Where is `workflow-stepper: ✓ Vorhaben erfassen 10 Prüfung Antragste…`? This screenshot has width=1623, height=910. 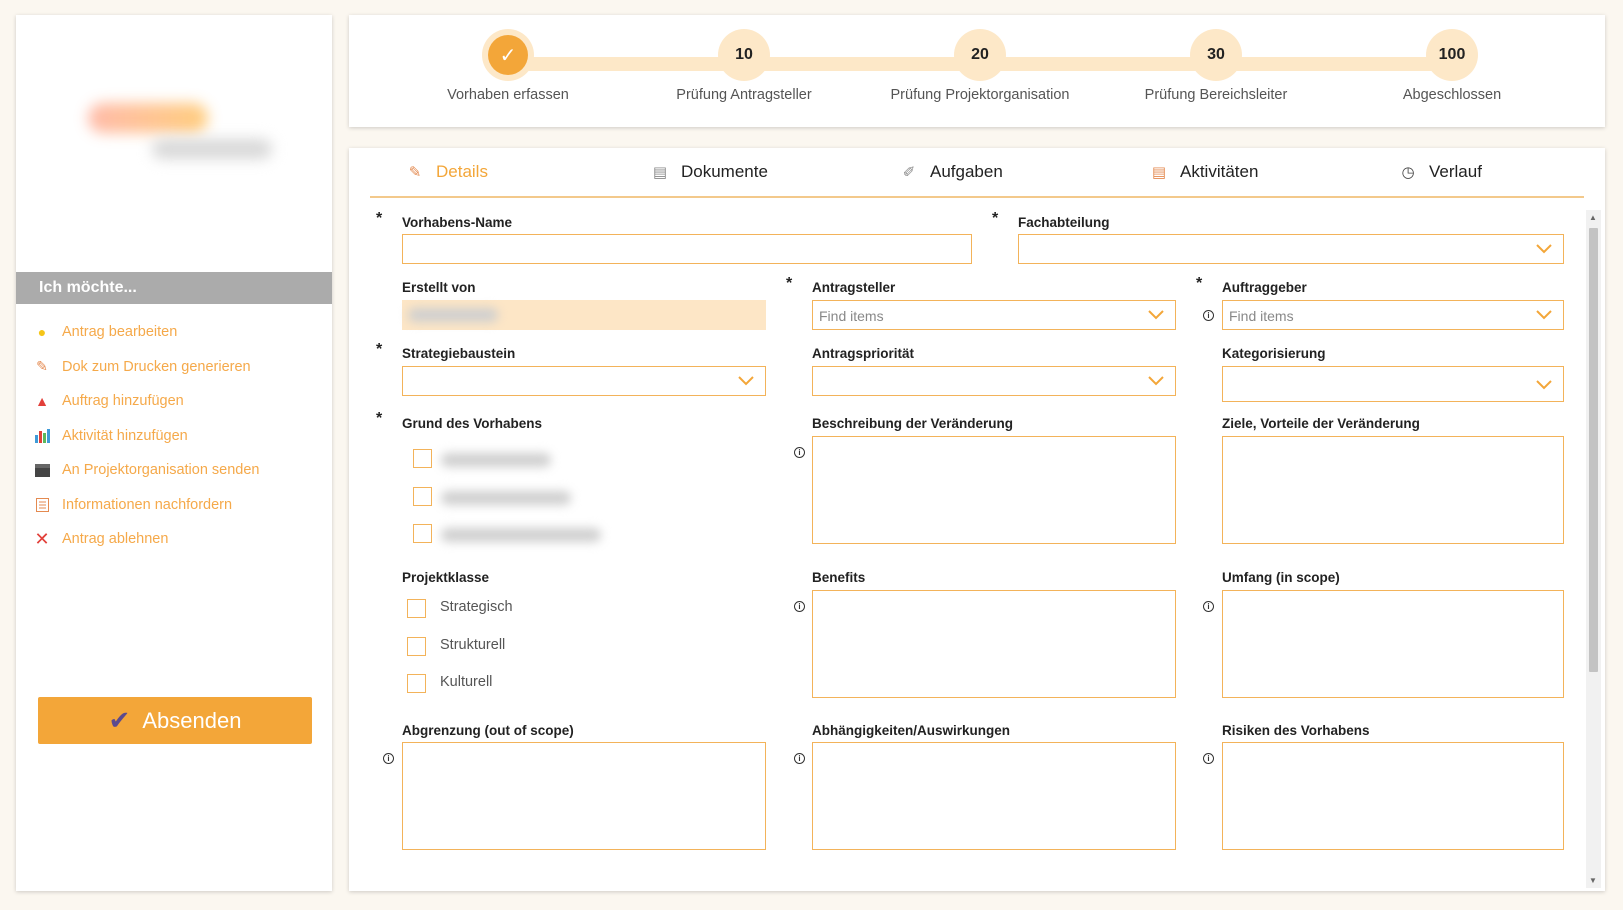 workflow-stepper: ✓ Vorhaben erfassen 10 Prüfung Antragste… is located at coordinates (977, 71).